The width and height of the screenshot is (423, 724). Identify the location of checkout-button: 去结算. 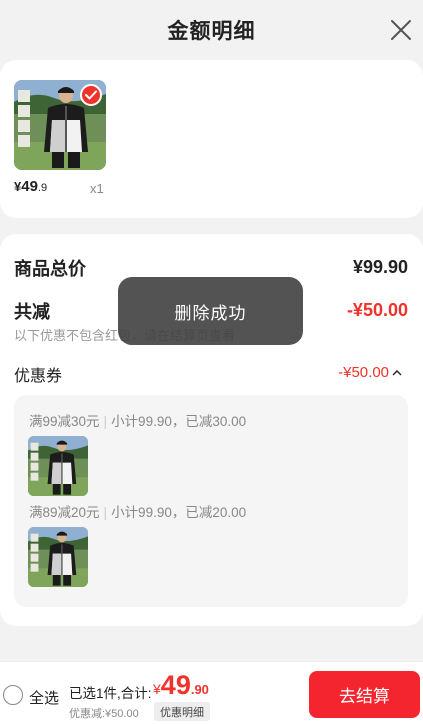
(364, 694).